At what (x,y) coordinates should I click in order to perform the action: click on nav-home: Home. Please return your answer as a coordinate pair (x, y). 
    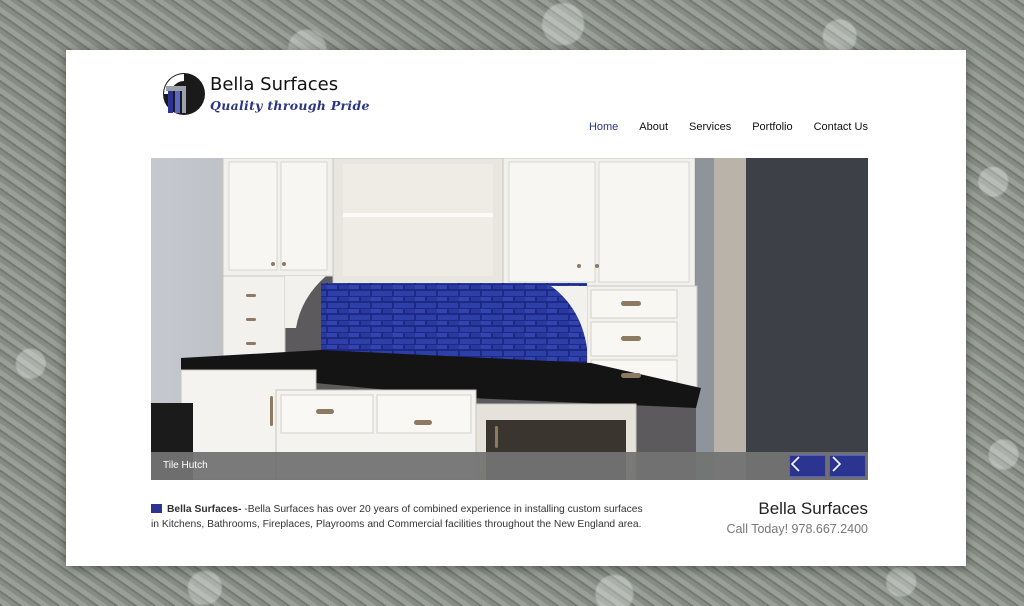
    Looking at the image, I should click on (603, 127).